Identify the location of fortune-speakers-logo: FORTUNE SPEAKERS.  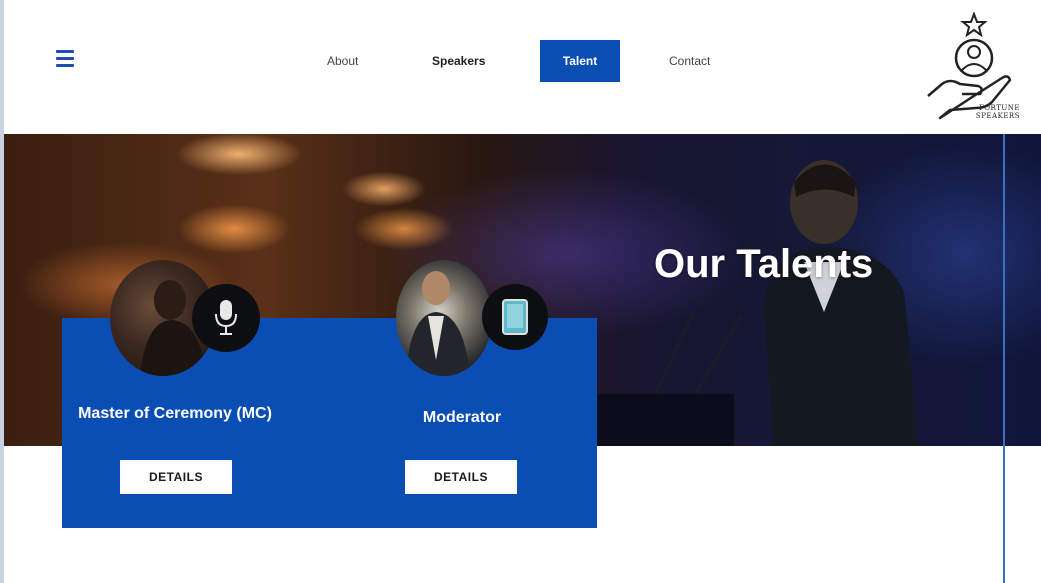
(974, 70).